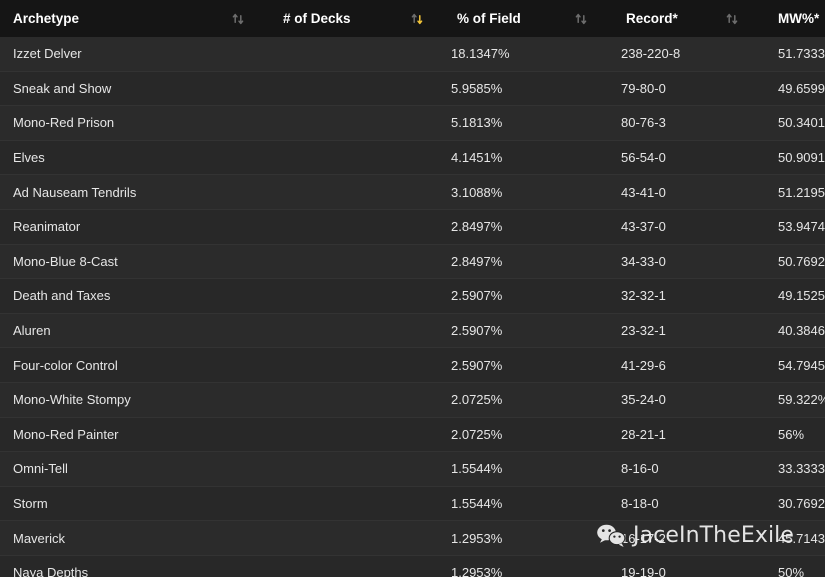 The height and width of the screenshot is (577, 825). I want to click on column-header-record-label: Record*, so click(652, 18).